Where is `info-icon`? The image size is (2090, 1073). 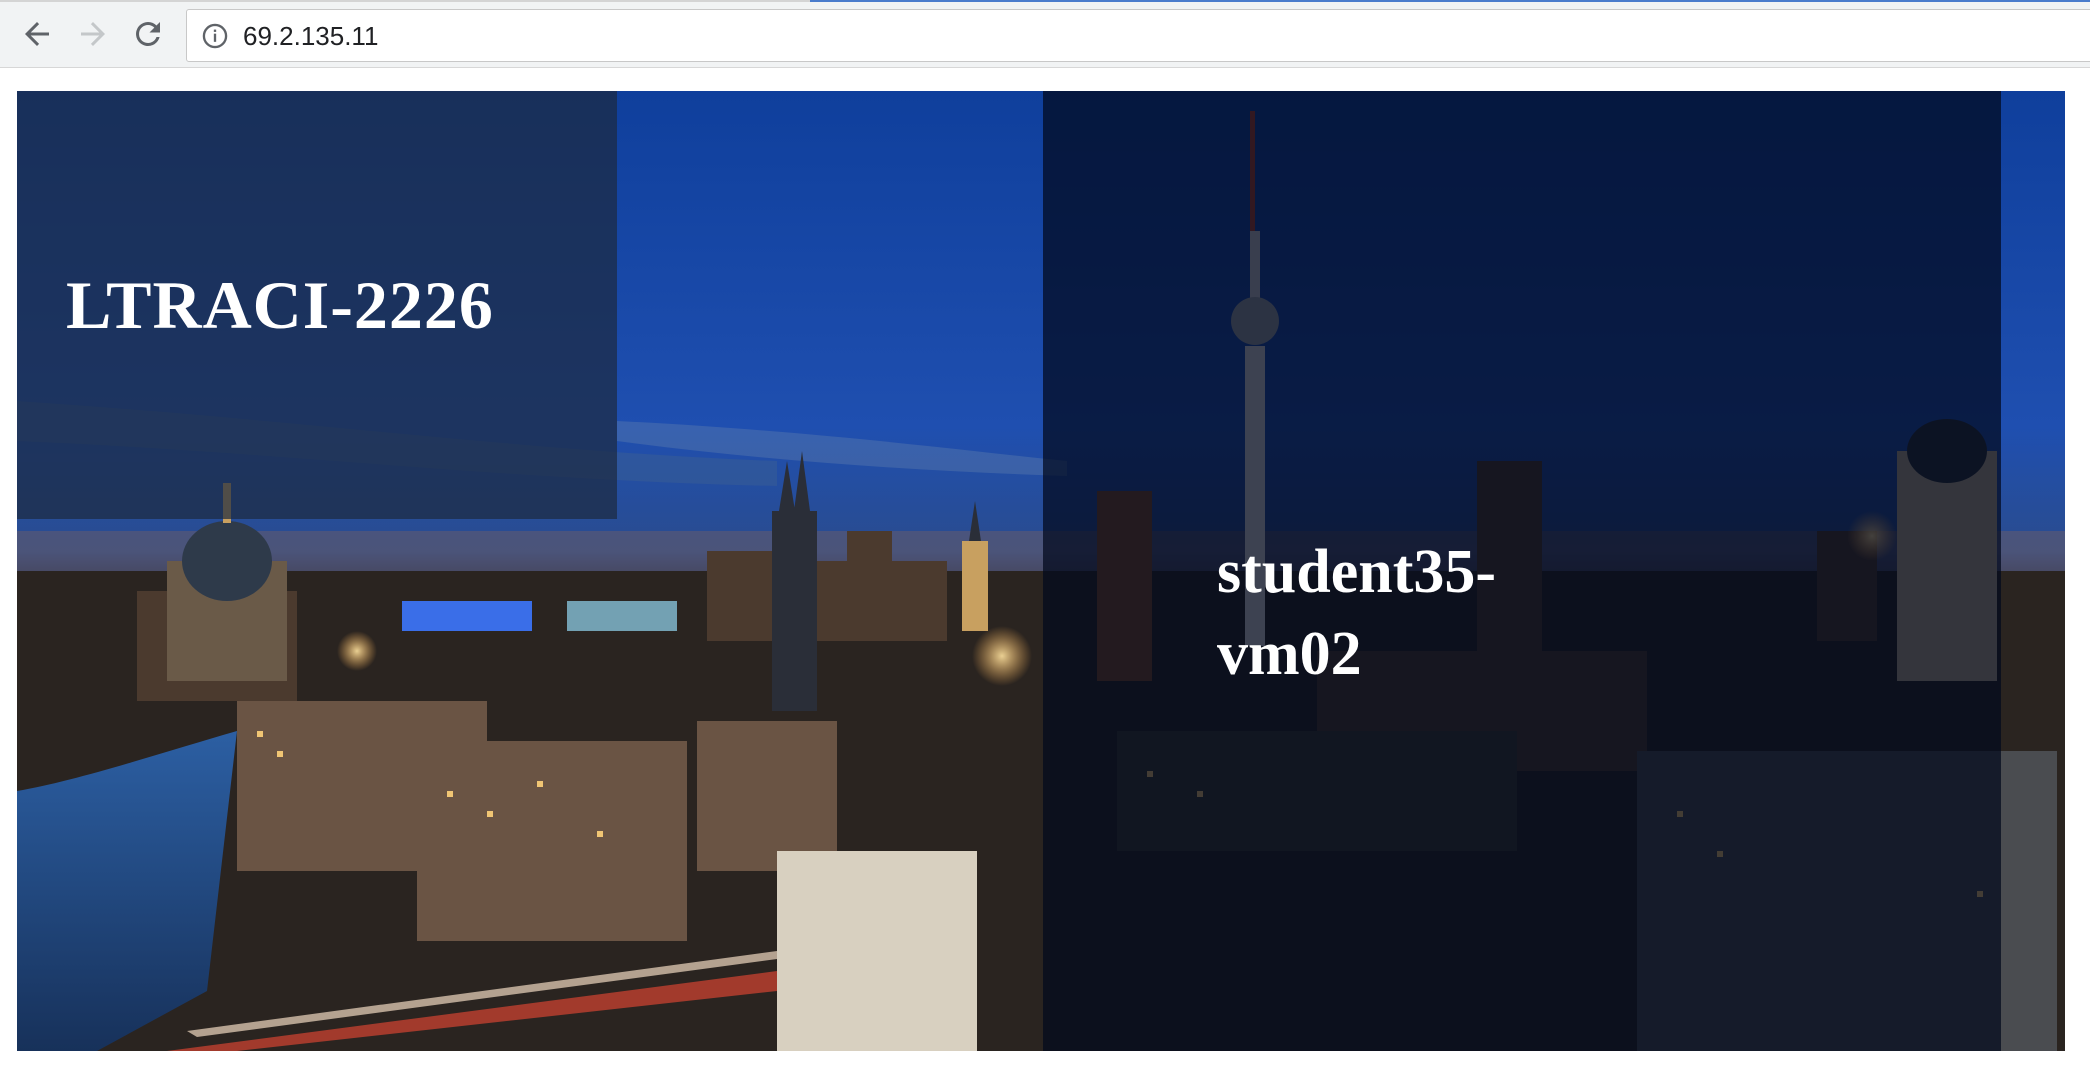 info-icon is located at coordinates (215, 36).